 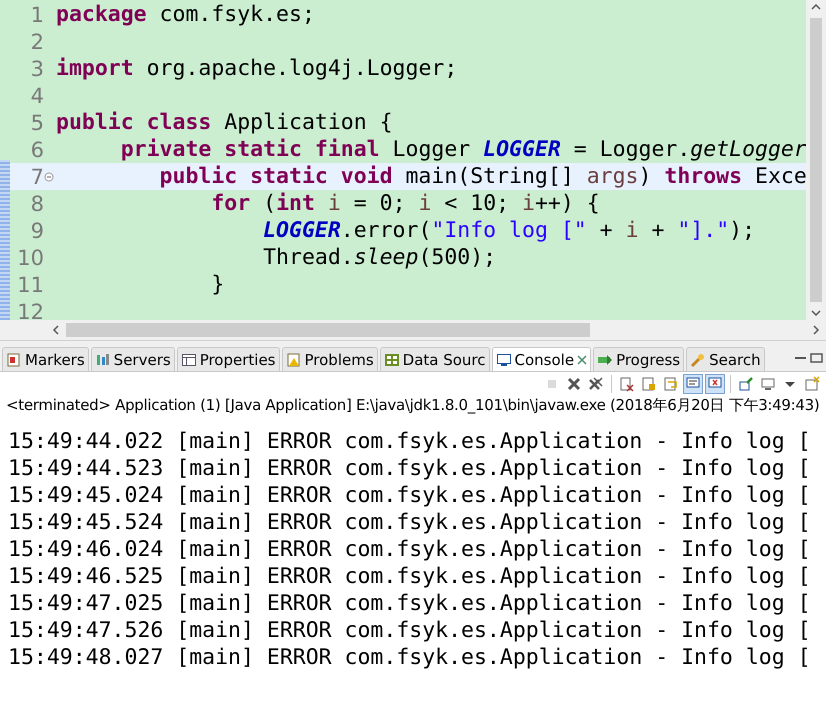 What do you see at coordinates (37, 204) in the screenshot?
I see `line-number: 8` at bounding box center [37, 204].